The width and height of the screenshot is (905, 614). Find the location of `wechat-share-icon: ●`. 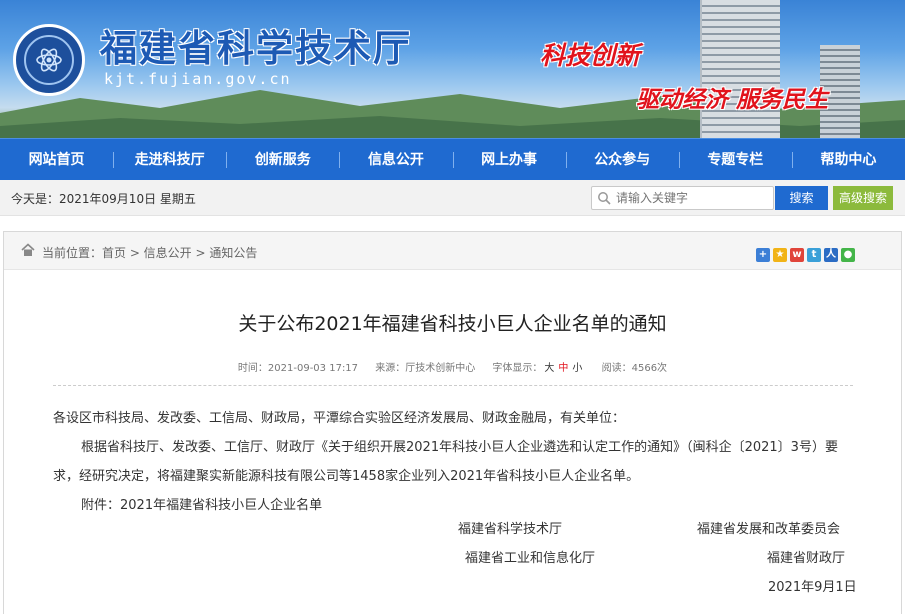

wechat-share-icon: ● is located at coordinates (848, 255).